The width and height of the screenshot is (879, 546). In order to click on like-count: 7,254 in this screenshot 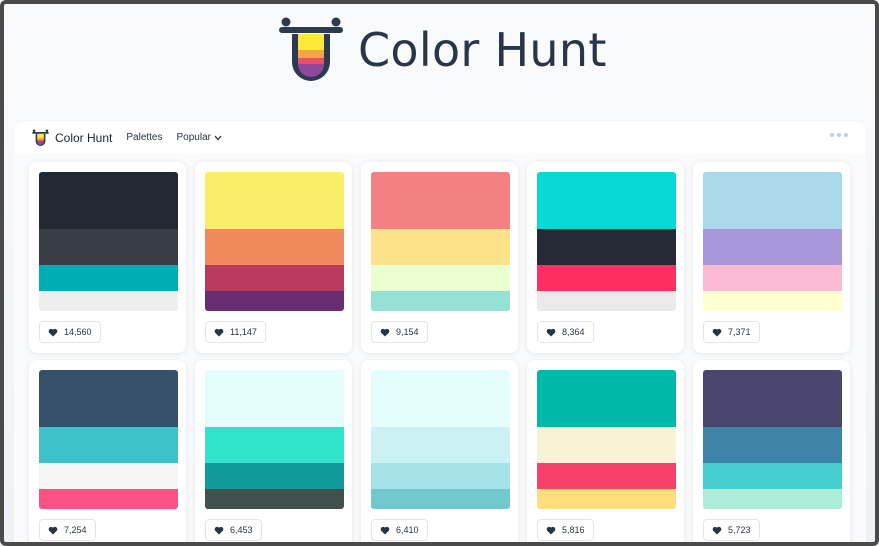, I will do `click(75, 530)`.